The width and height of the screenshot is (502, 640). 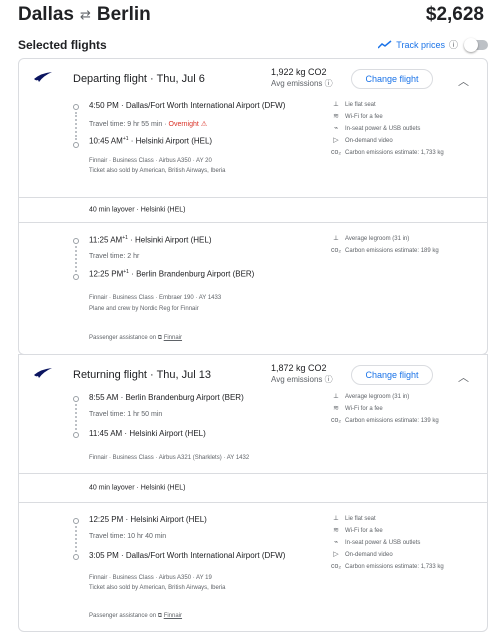 What do you see at coordinates (299, 368) in the screenshot?
I see `co2-value: 1,872 kg CO2` at bounding box center [299, 368].